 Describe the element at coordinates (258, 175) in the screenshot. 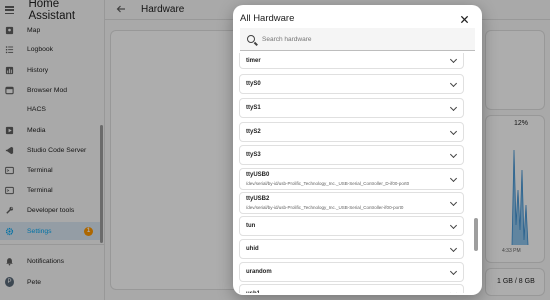

I see `hardware-name: ttyUSB0` at that location.